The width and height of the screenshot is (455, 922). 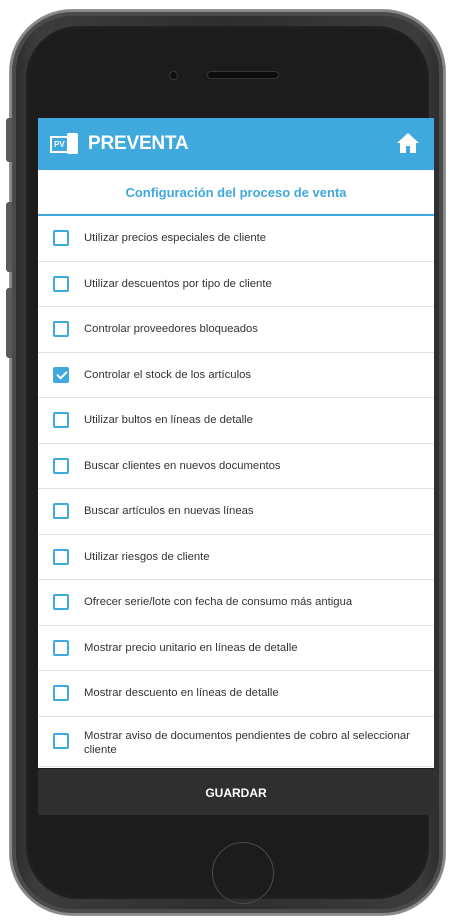 I want to click on option-row: Controlar el stock de los artículos, so click(x=236, y=375).